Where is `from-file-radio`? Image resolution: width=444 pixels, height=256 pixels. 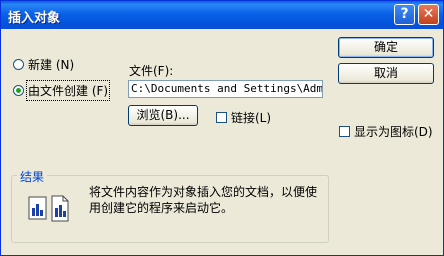 from-file-radio is located at coordinates (18, 90).